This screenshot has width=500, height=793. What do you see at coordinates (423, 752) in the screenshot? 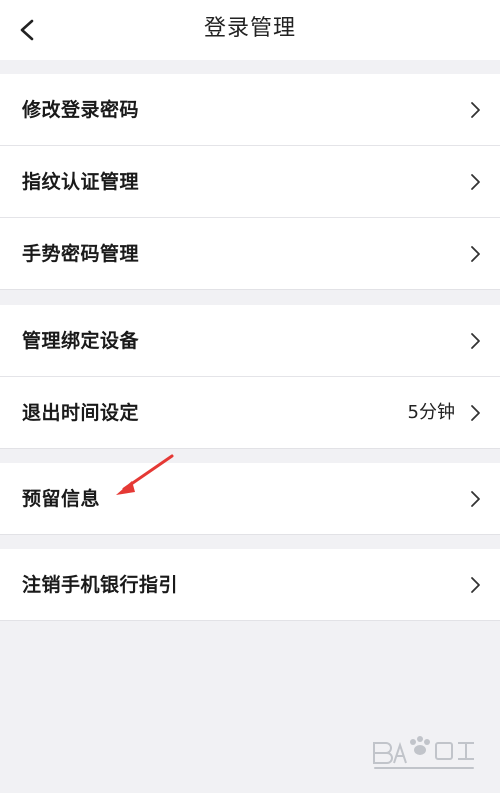
I see `baidu-watermark-icon` at bounding box center [423, 752].